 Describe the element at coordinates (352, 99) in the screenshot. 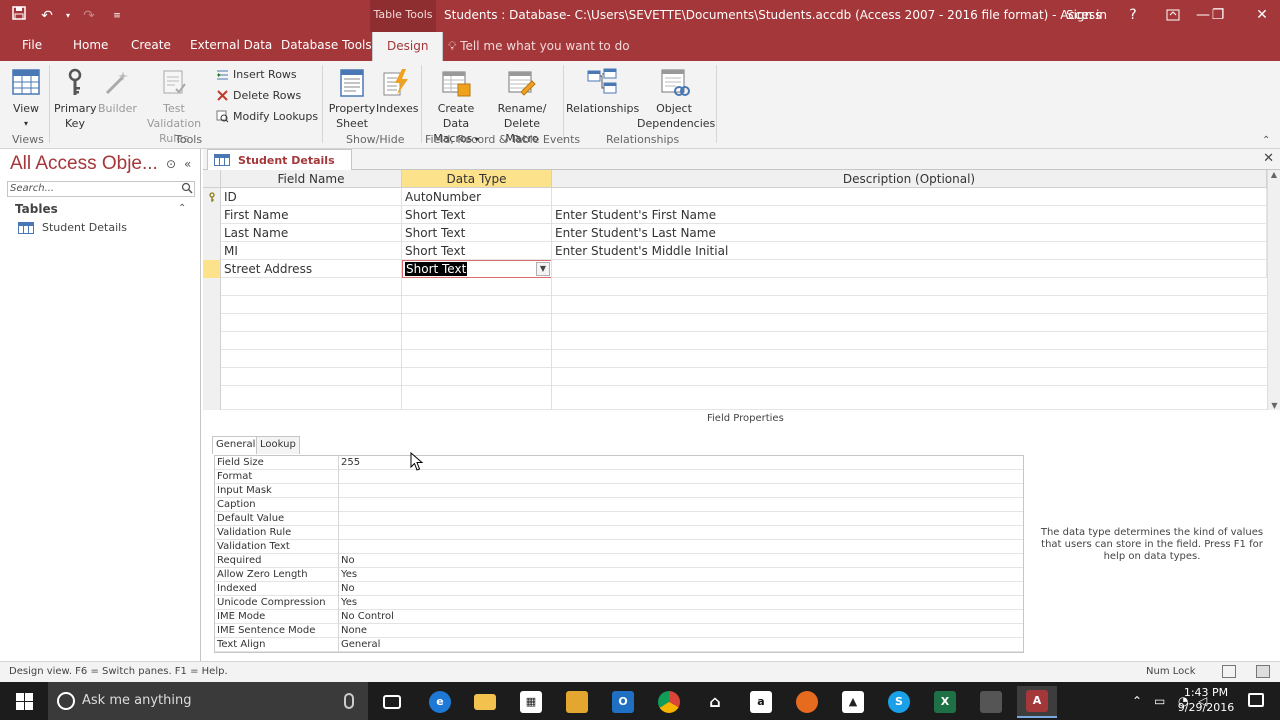

I see `property-sheet-button: Property Sheet` at that location.